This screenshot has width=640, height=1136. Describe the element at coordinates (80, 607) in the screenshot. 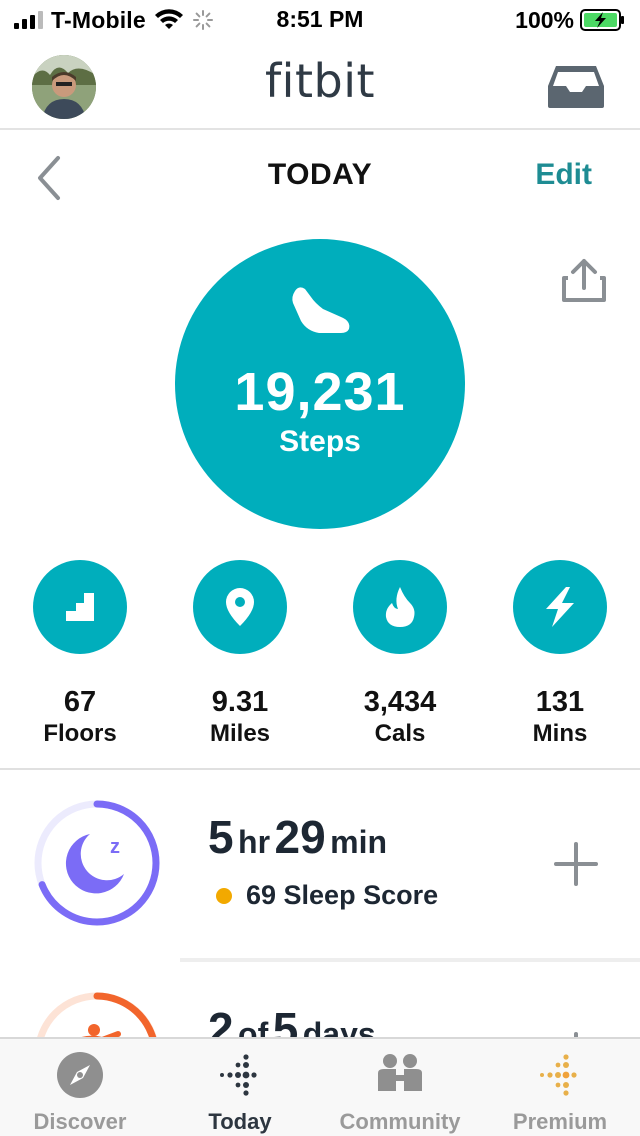

I see `stairs-icon` at that location.